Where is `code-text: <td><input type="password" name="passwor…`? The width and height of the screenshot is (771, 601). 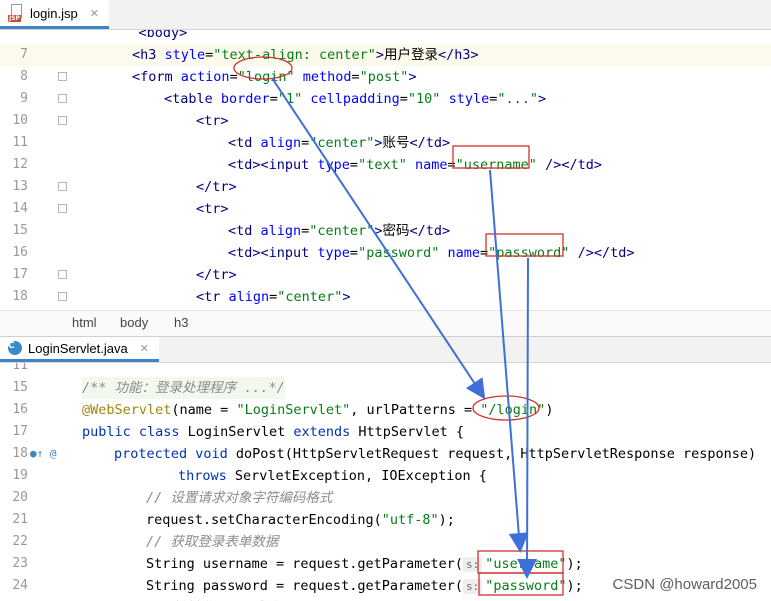
code-text: <td><input type="password" name="passwor… is located at coordinates (431, 253).